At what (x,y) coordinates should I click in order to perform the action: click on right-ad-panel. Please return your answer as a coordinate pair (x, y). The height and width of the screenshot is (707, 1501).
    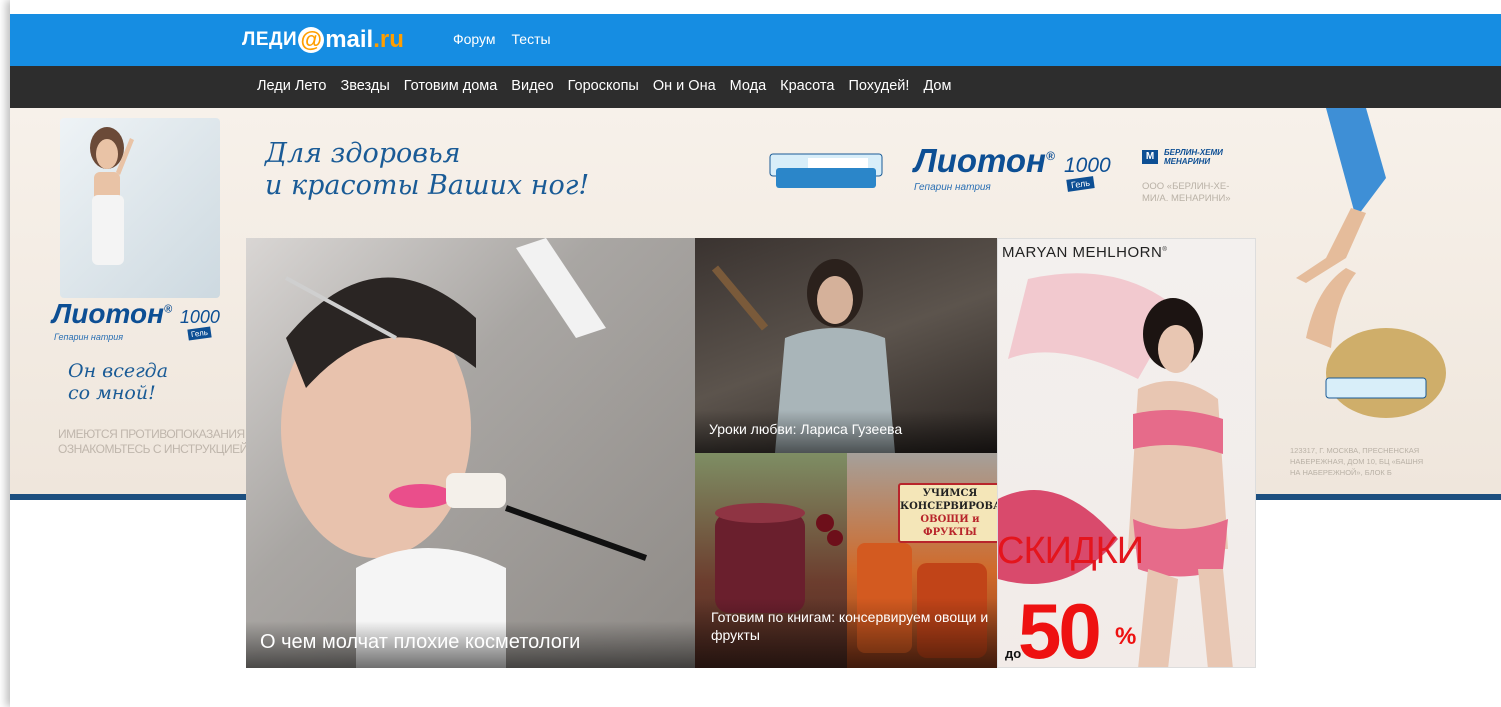
    Looking at the image, I should click on (1378, 301).